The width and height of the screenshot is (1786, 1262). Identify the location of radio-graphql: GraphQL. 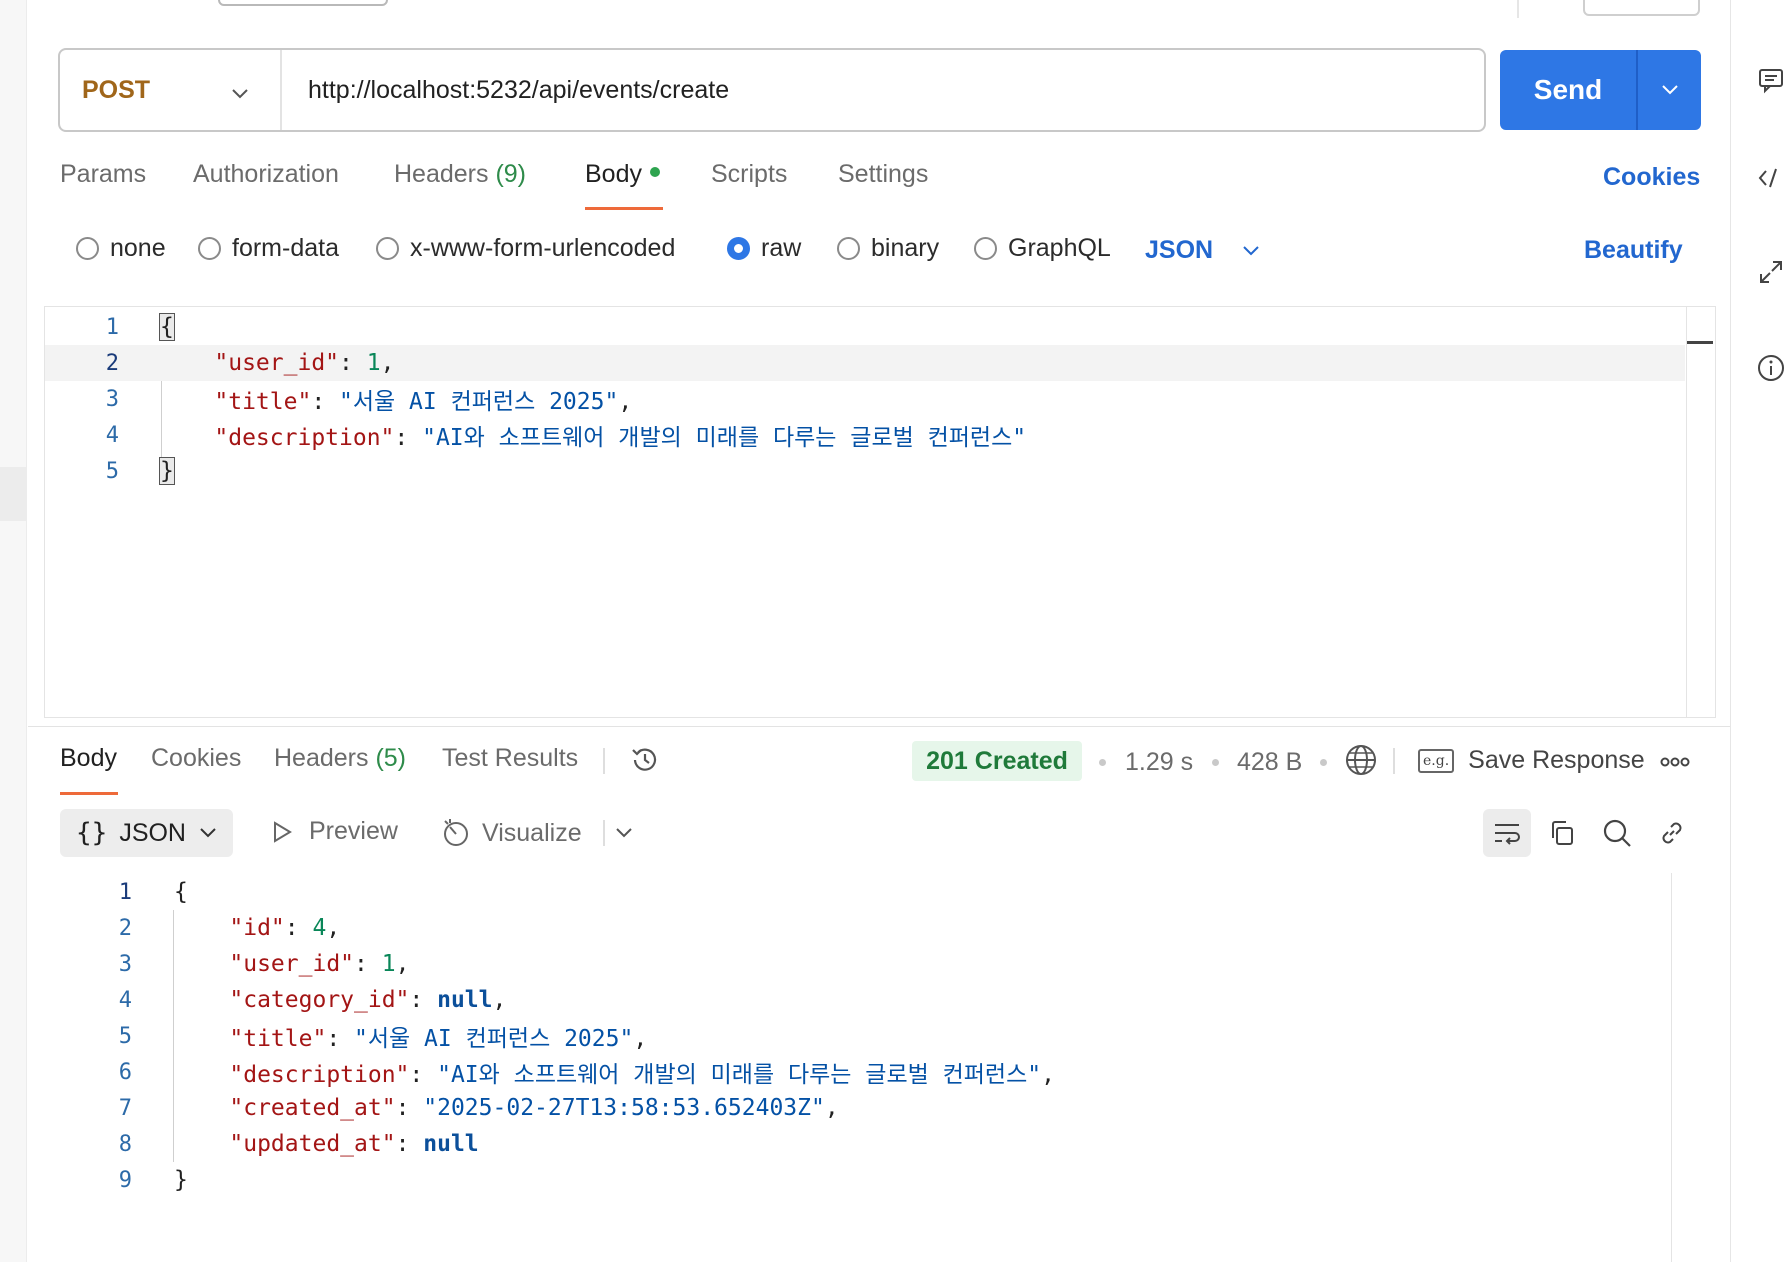
(1042, 248).